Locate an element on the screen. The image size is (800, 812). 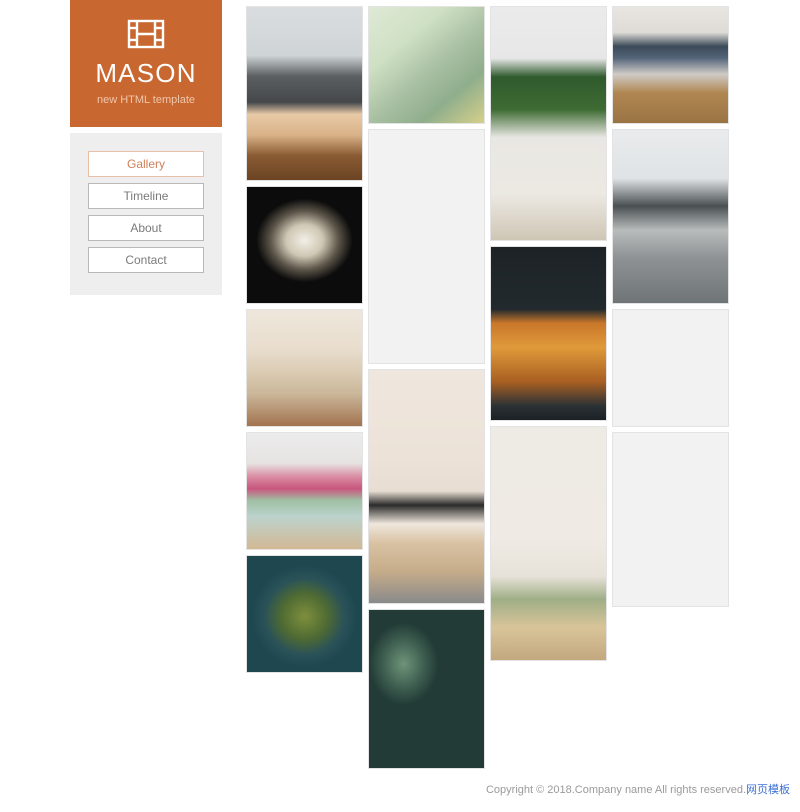
gallery-item-potted-succulents-flatlay is located at coordinates (670, 519).